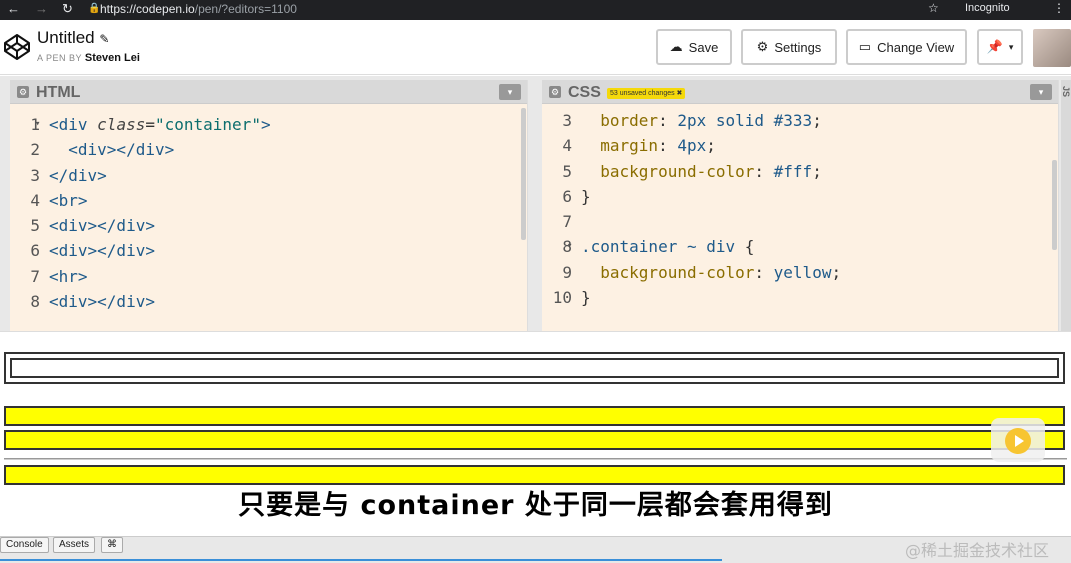 The image size is (1071, 563). What do you see at coordinates (745, 247) in the screenshot?
I see `code-token: {` at bounding box center [745, 247].